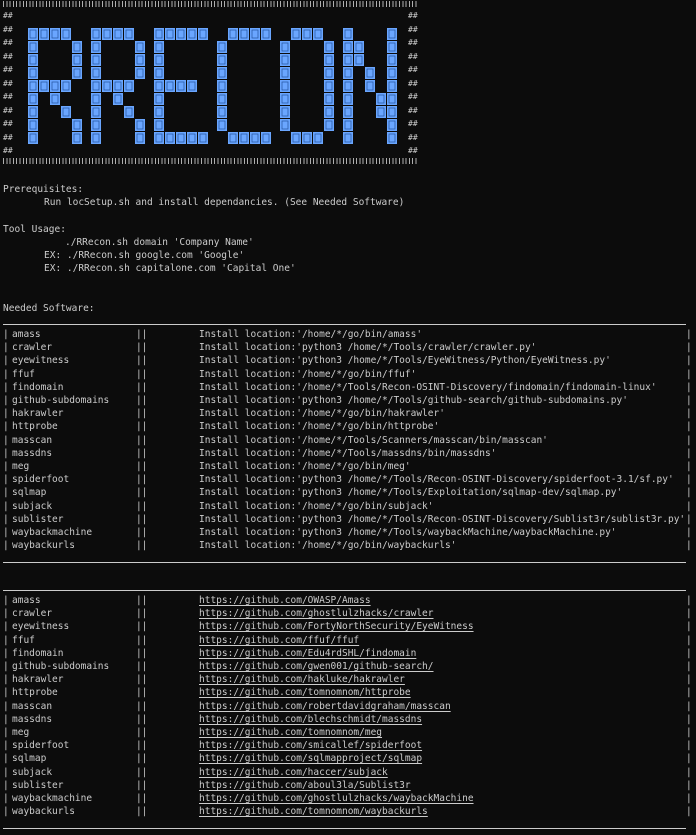 This screenshot has height=835, width=696. Describe the element at coordinates (144, 255) in the screenshot. I see `usage-example-1: EX: ./RRecon.sh google.com 'Google'` at that location.